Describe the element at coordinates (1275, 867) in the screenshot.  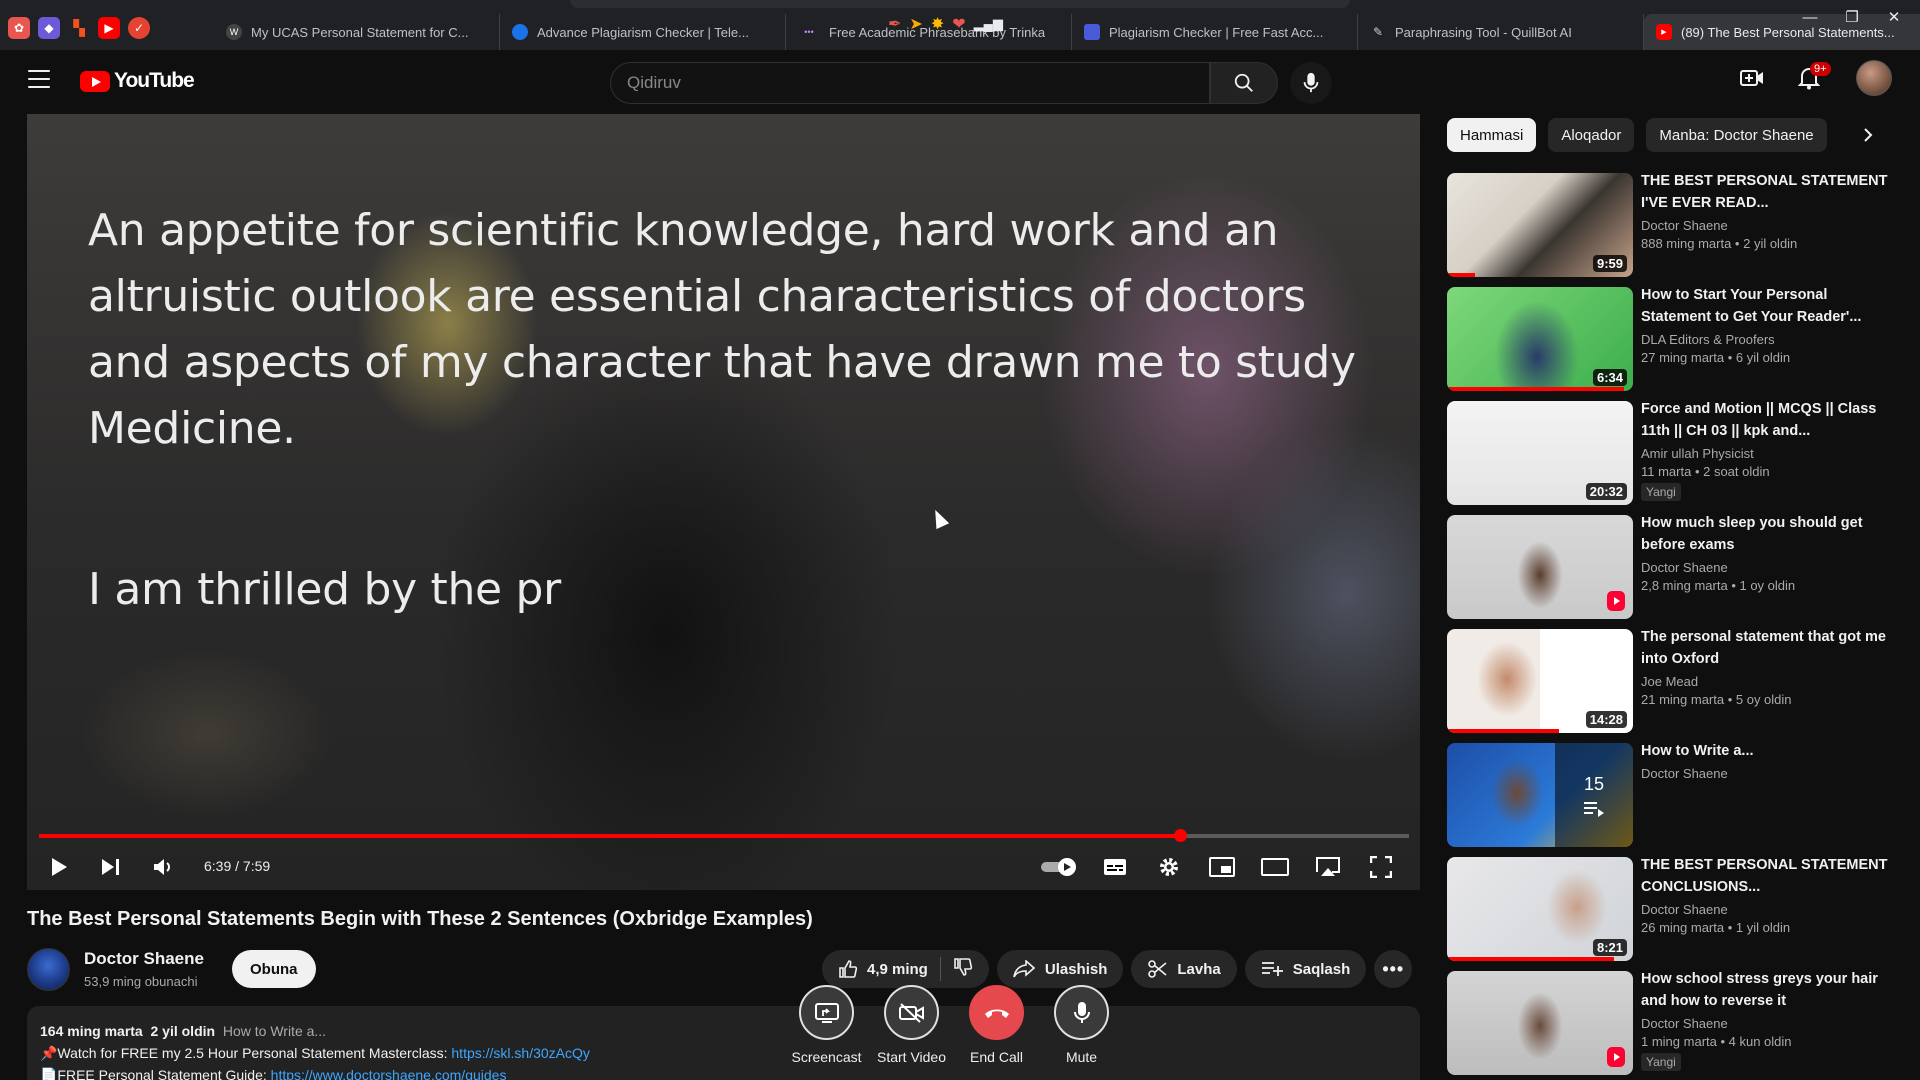
I see `theater-mode-button` at that location.